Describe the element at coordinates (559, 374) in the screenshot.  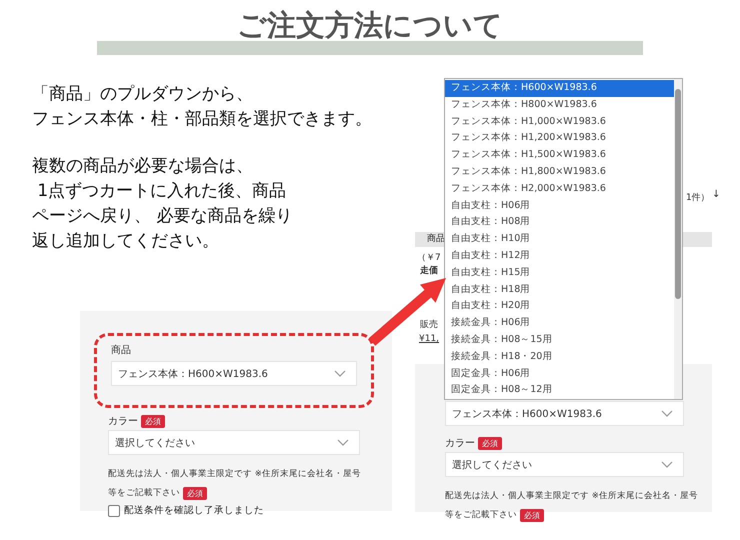
I see `dropdown-option: 固定金具：H06用` at that location.